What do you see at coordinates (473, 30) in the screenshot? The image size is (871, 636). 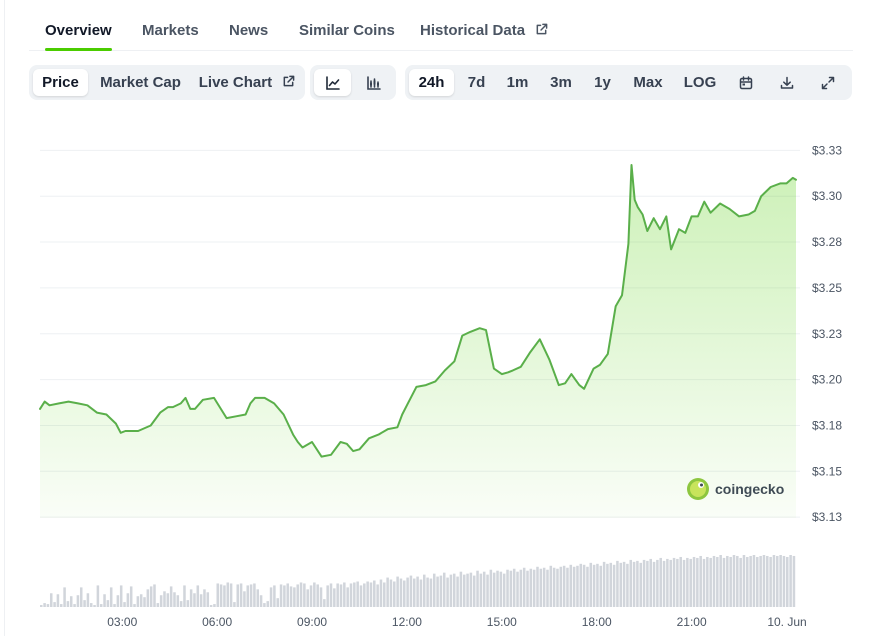 I see `tab-historical-data-label: Historical Data` at bounding box center [473, 30].